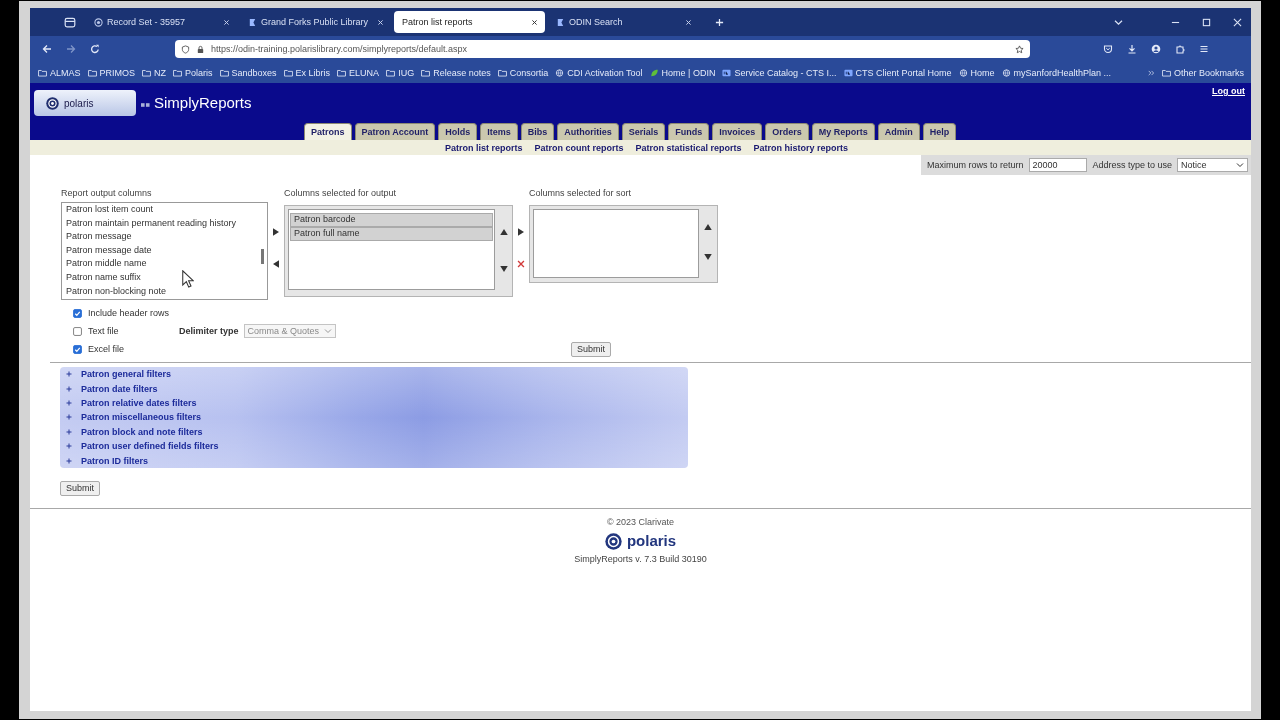 The width and height of the screenshot is (1280, 720). What do you see at coordinates (95, 49) in the screenshot?
I see `reload-icon` at bounding box center [95, 49].